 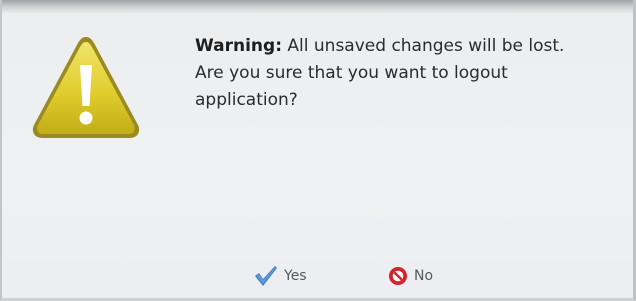 What do you see at coordinates (317, 277) in the screenshot?
I see `dialog-actions: Yes No` at bounding box center [317, 277].